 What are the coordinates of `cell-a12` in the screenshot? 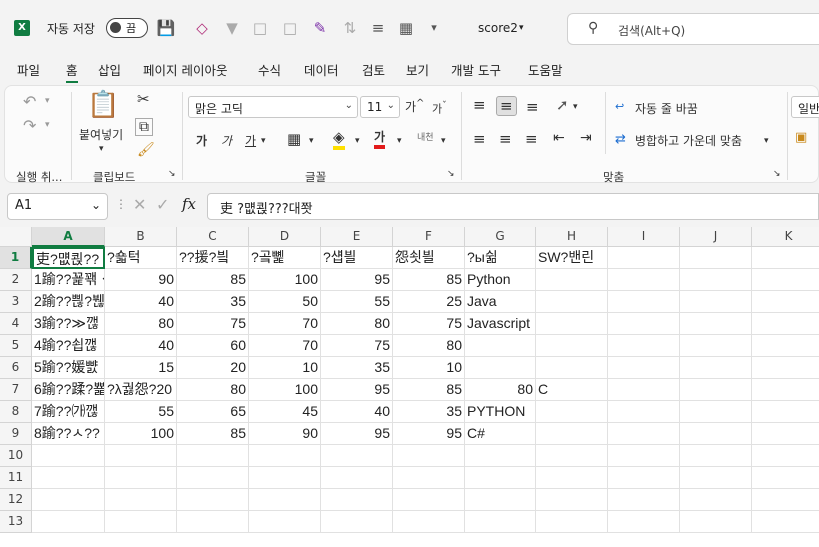 It's located at (68, 500).